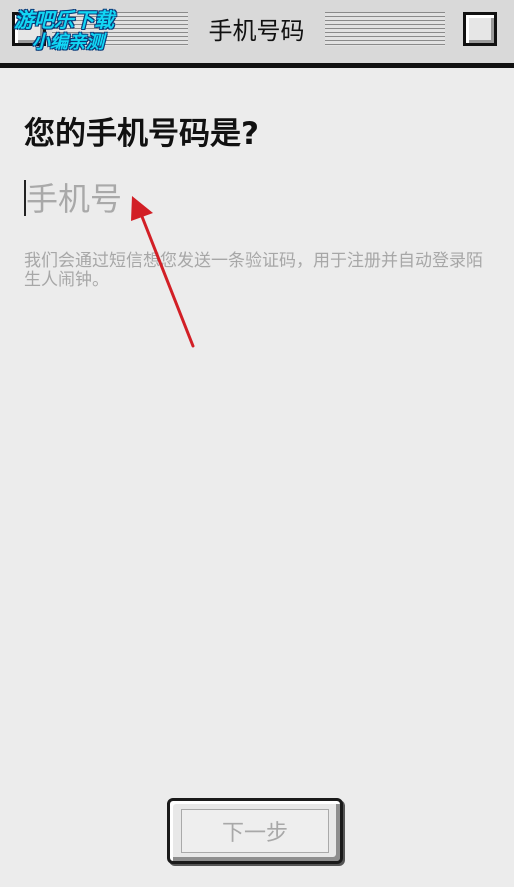 Image resolution: width=514 pixels, height=887 pixels. I want to click on next-step-button: 下一步, so click(255, 831).